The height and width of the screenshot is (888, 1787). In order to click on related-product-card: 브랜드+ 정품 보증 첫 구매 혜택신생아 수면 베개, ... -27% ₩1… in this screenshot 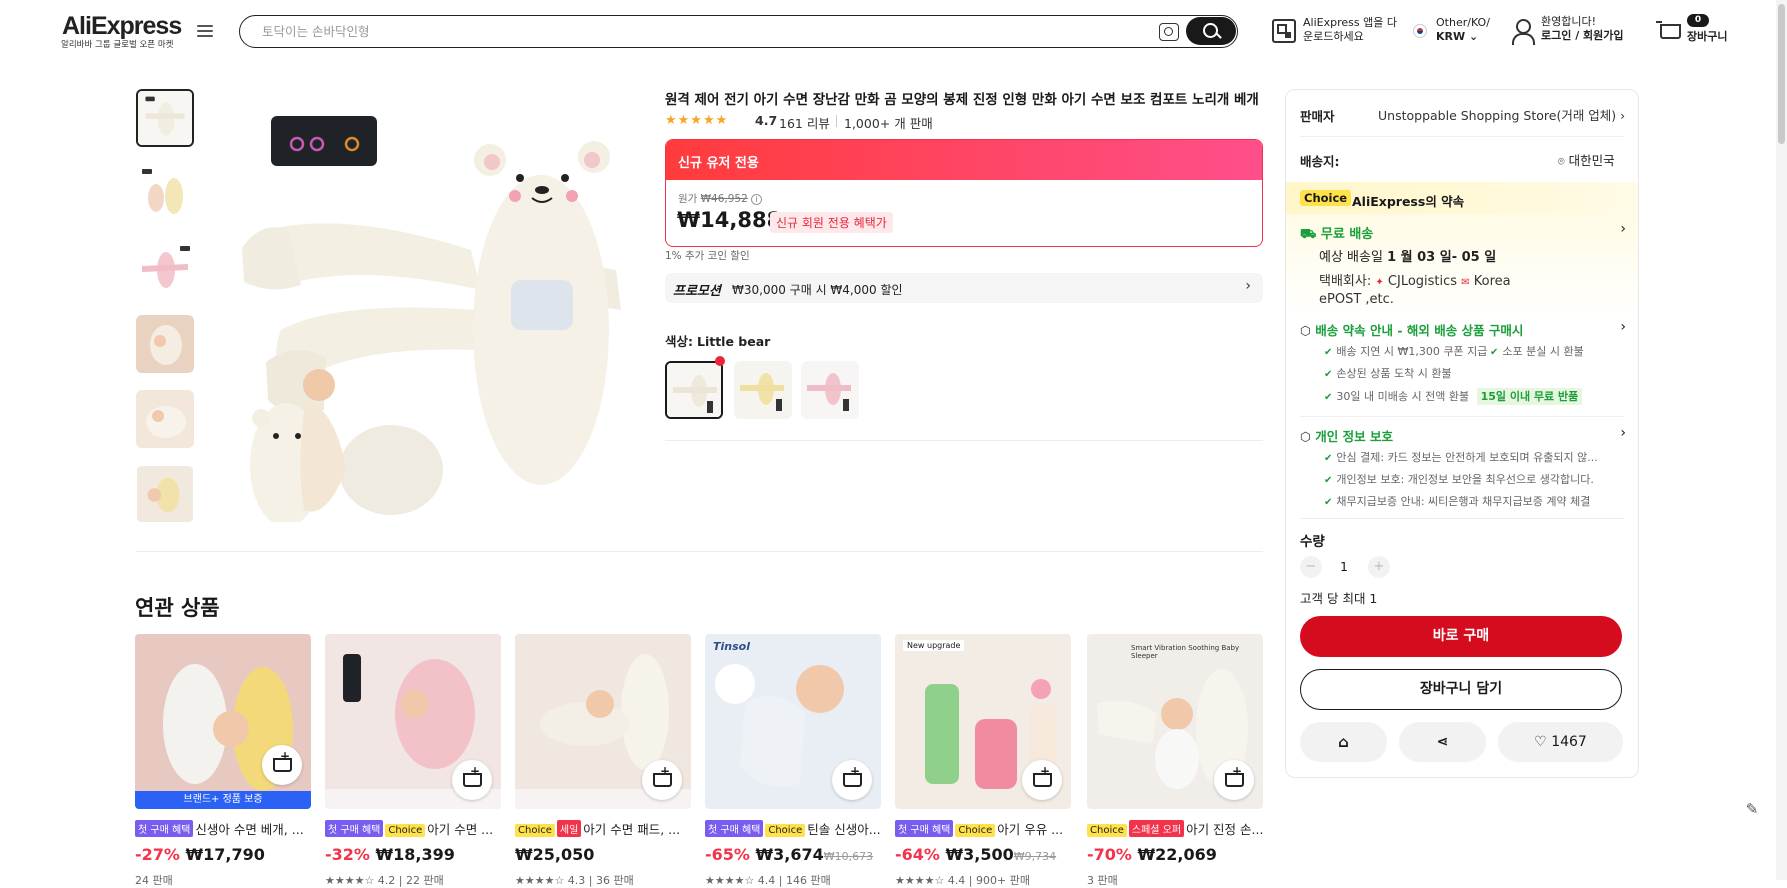, I will do `click(223, 761)`.